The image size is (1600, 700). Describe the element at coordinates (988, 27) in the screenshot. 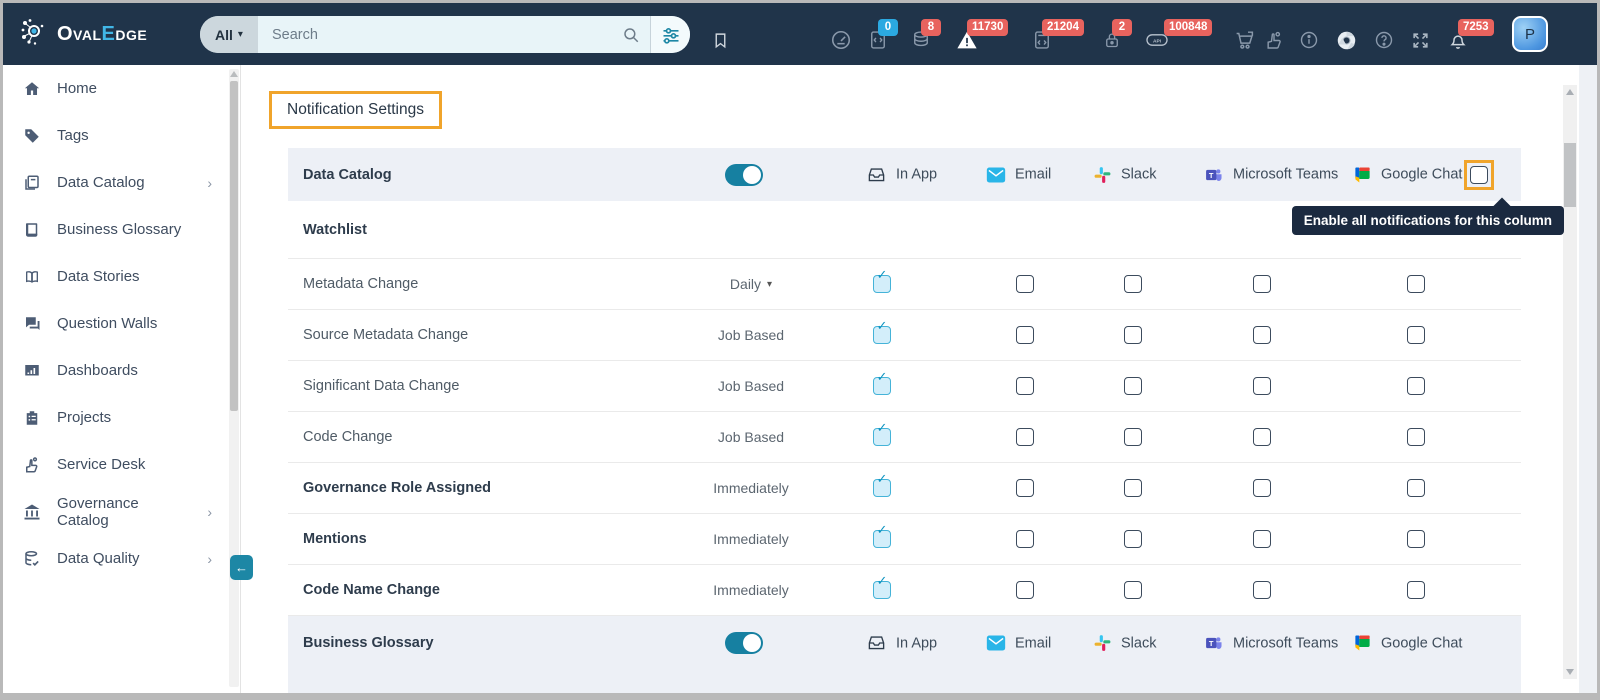

I see `alerts-count-badge: 11730` at that location.